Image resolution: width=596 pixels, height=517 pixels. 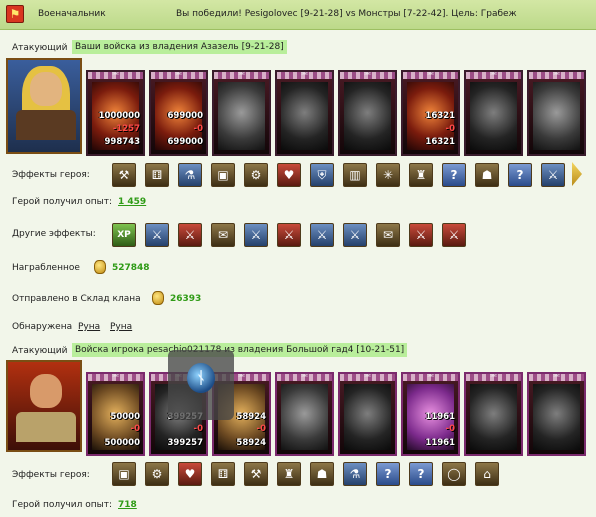 What do you see at coordinates (440, 142) in the screenshot?
I see `unit-remaining: 16321` at bounding box center [440, 142].